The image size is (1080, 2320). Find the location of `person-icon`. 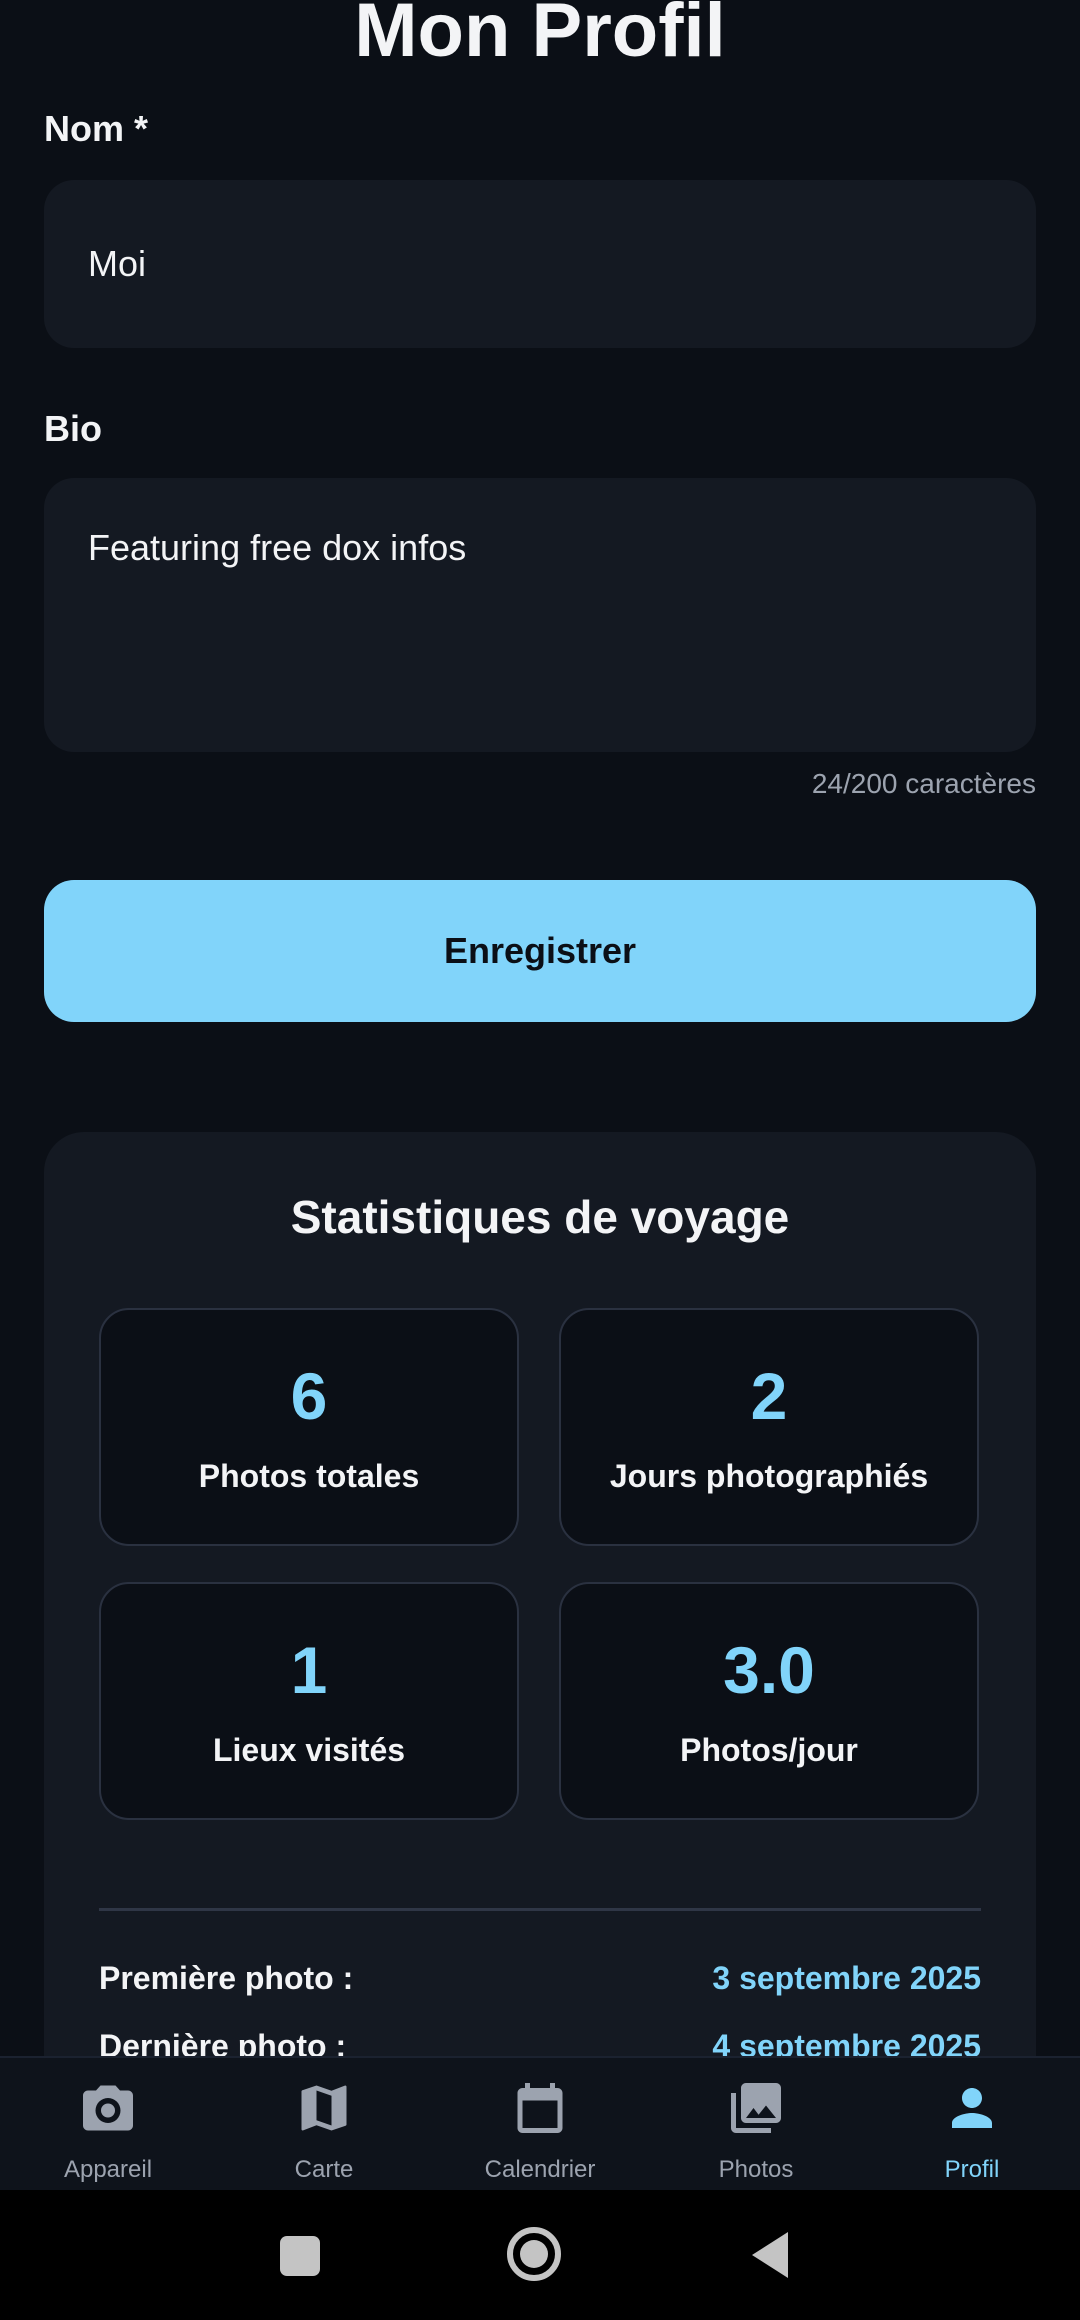

person-icon is located at coordinates (972, 2108).